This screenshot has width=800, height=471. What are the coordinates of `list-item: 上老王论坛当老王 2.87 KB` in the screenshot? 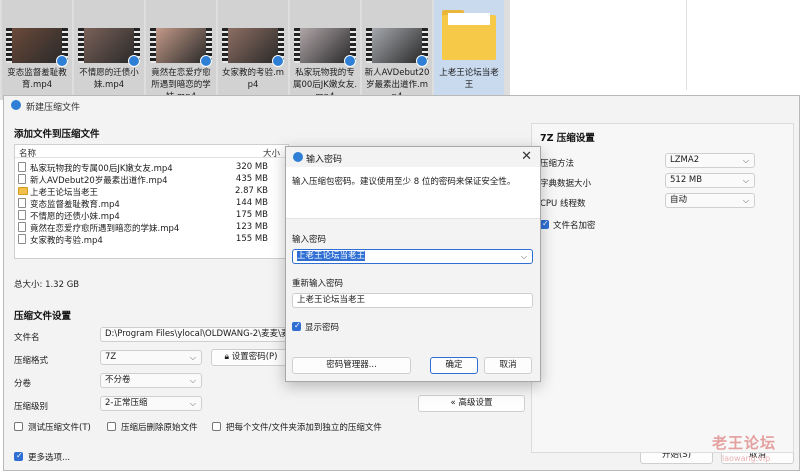 It's located at (151, 191).